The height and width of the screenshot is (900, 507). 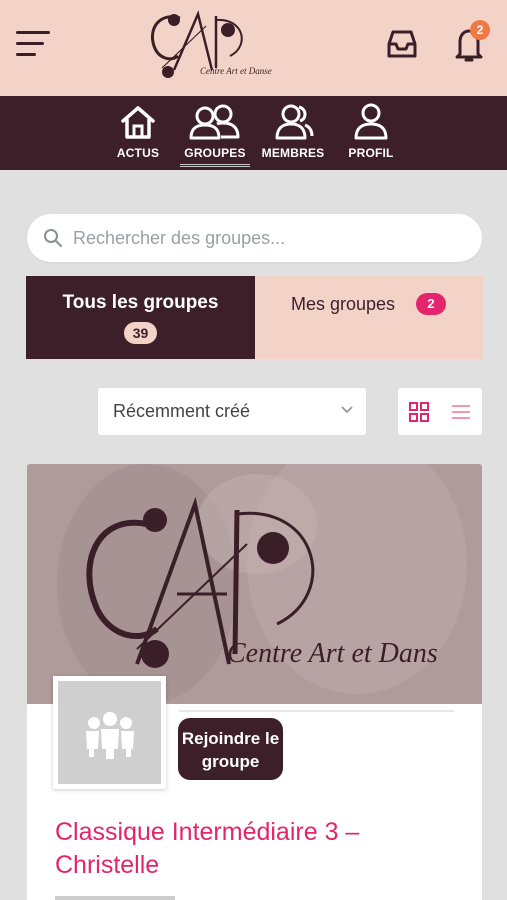 I want to click on hamburger-menu-button, so click(x=34, y=43).